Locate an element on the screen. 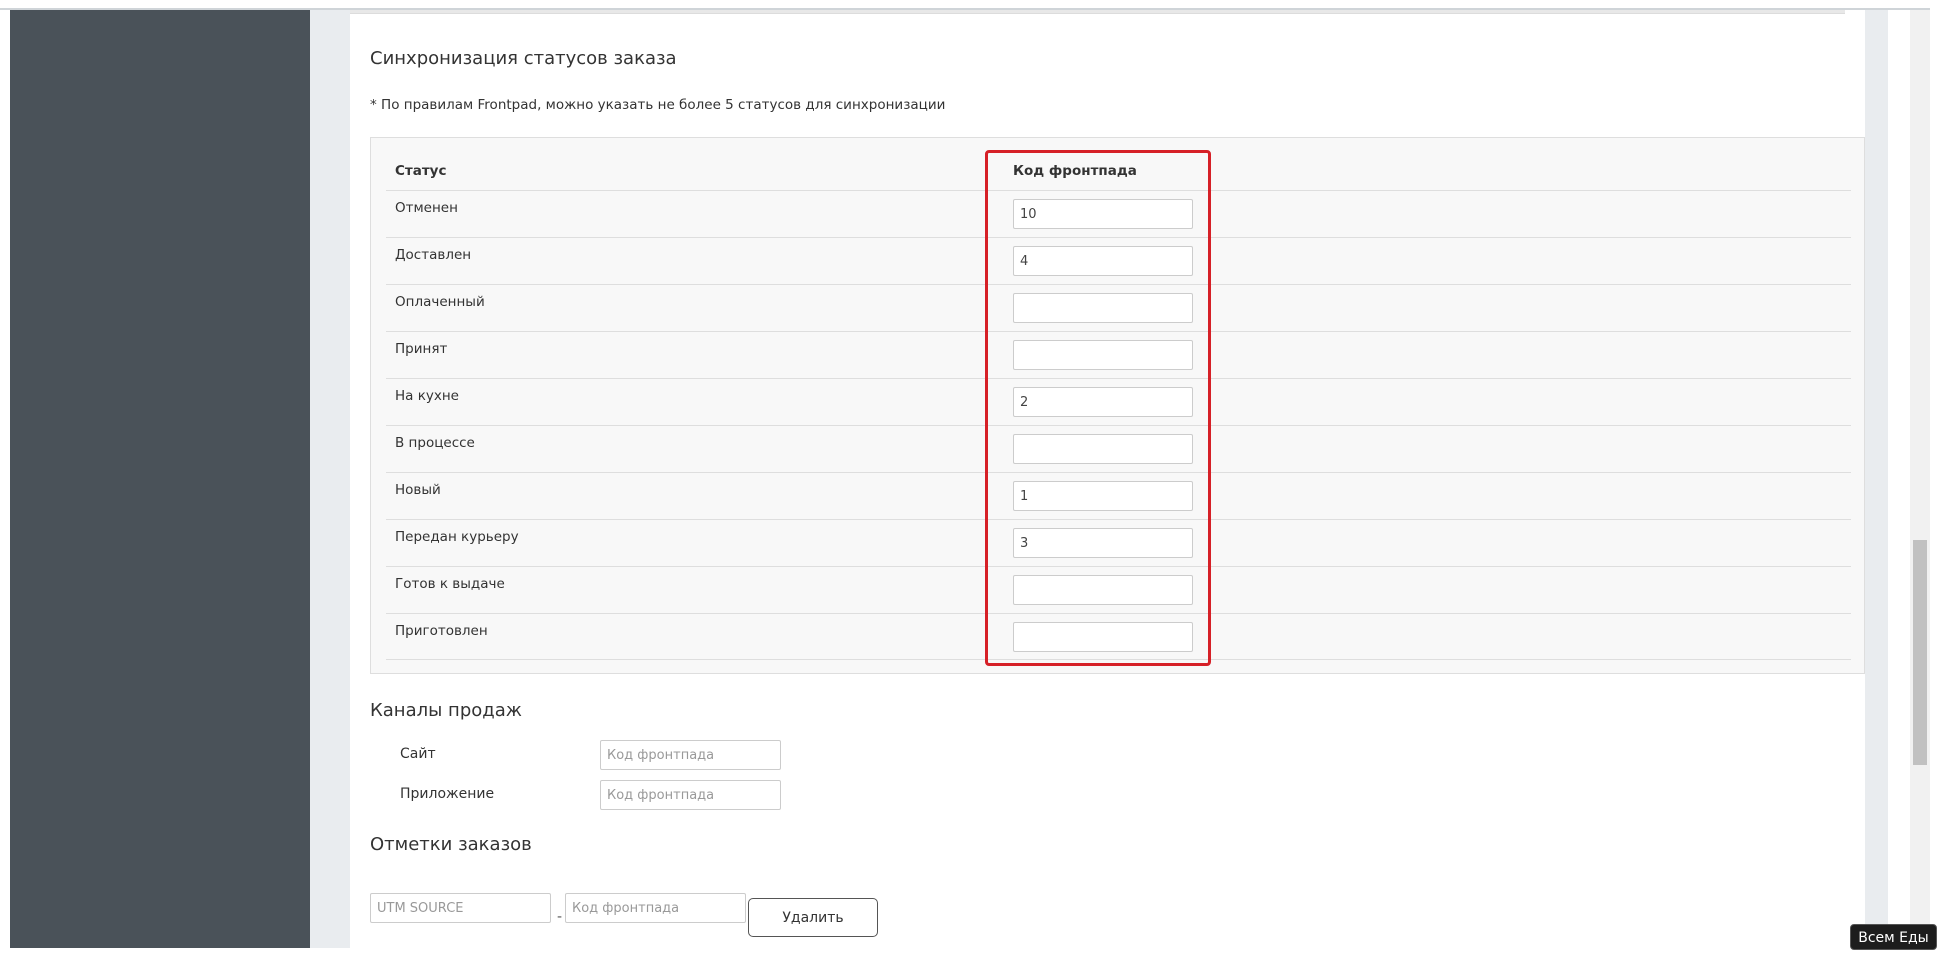  channel-label-app: Приложение is located at coordinates (447, 794).